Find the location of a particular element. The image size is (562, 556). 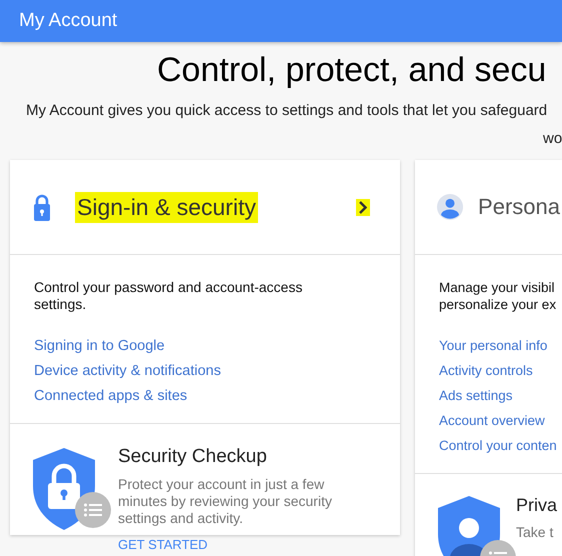

card-link: Account overview is located at coordinates (492, 421).